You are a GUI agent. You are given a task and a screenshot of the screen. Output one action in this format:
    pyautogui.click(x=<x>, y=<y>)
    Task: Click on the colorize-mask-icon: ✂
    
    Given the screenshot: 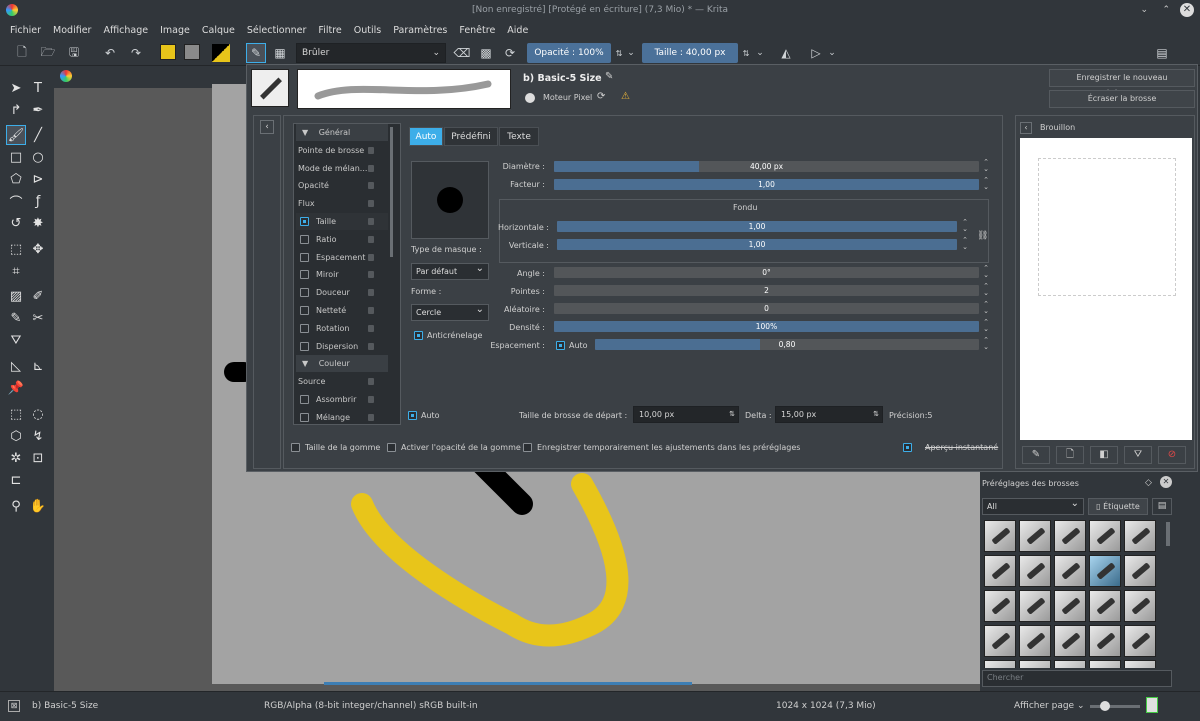 What is the action you would take?
    pyautogui.click(x=38, y=318)
    